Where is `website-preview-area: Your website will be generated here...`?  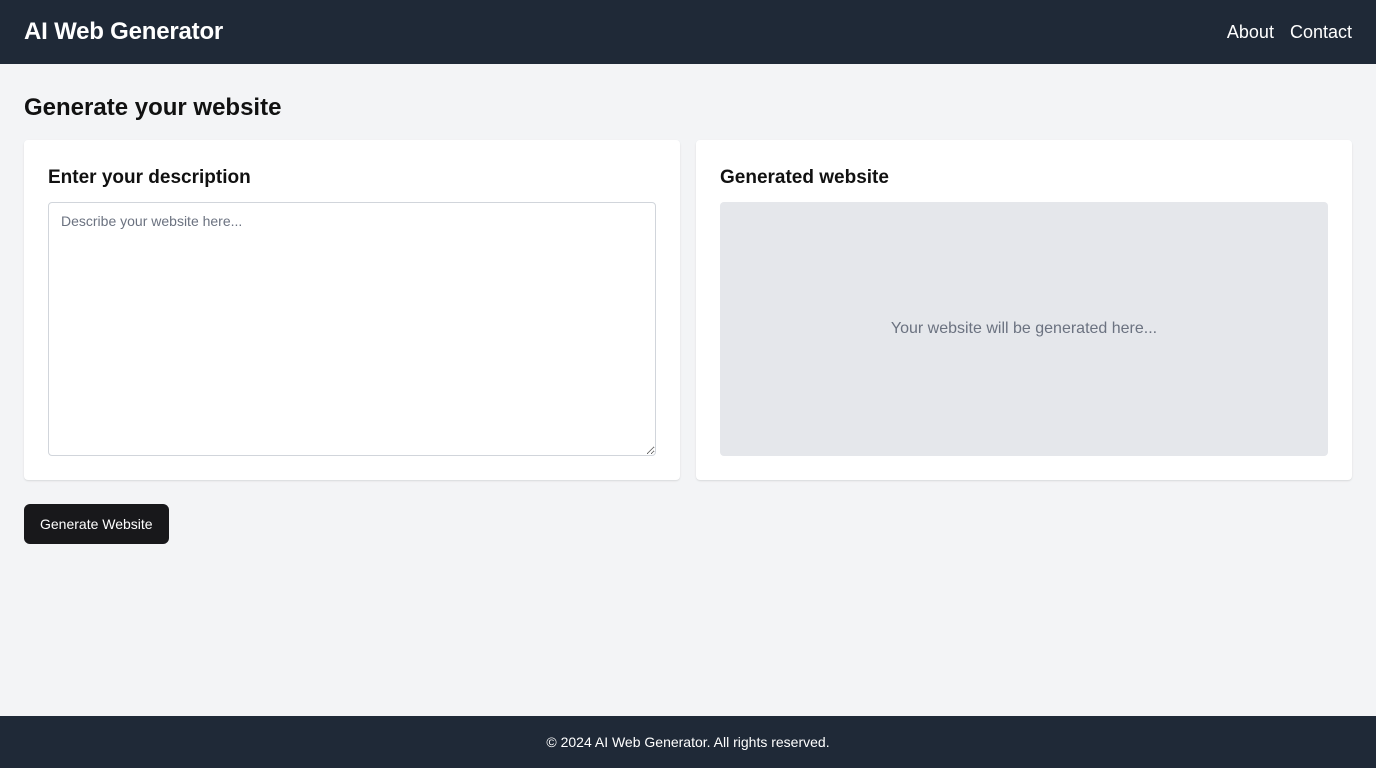 website-preview-area: Your website will be generated here... is located at coordinates (1024, 329).